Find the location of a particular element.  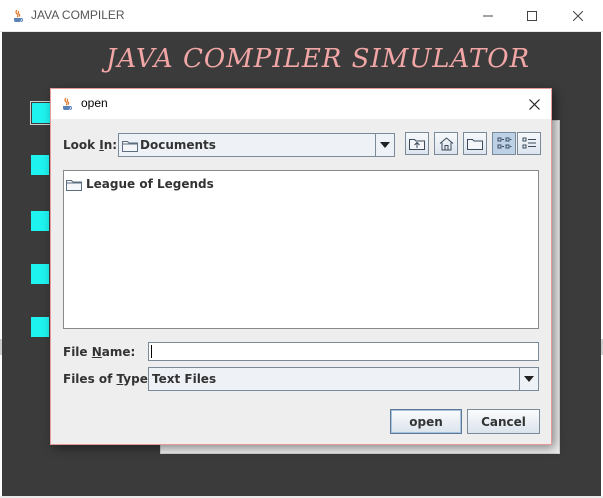

details-view-icon is located at coordinates (529, 143).